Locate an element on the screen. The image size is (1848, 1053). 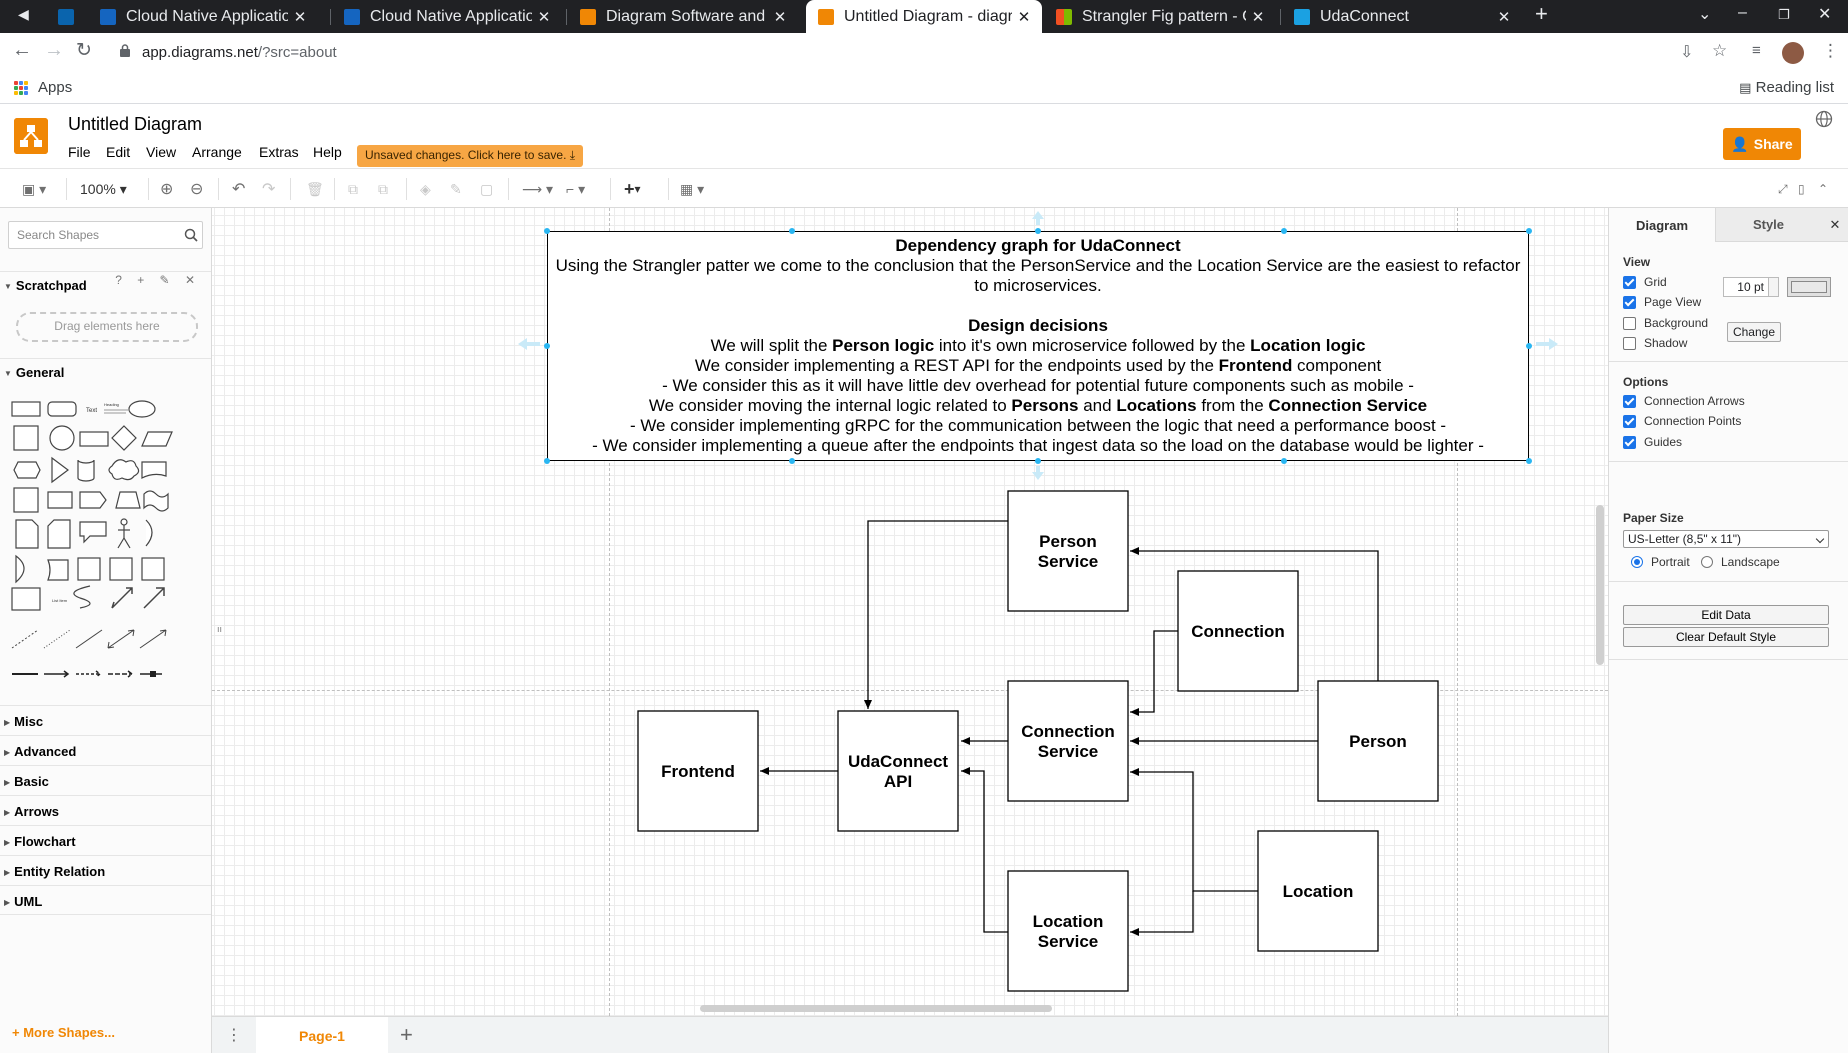
zoom-out-icon: ⊖ is located at coordinates (196, 189).